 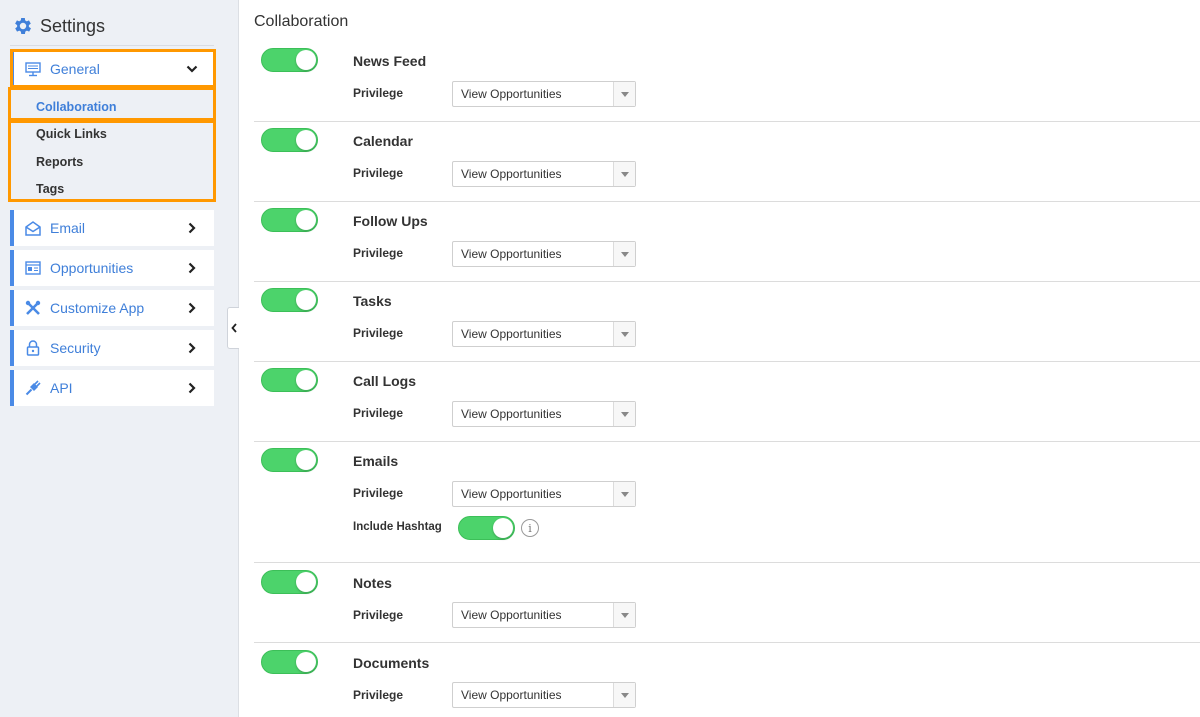 What do you see at coordinates (289, 380) in the screenshot?
I see `call-logs-toggle` at bounding box center [289, 380].